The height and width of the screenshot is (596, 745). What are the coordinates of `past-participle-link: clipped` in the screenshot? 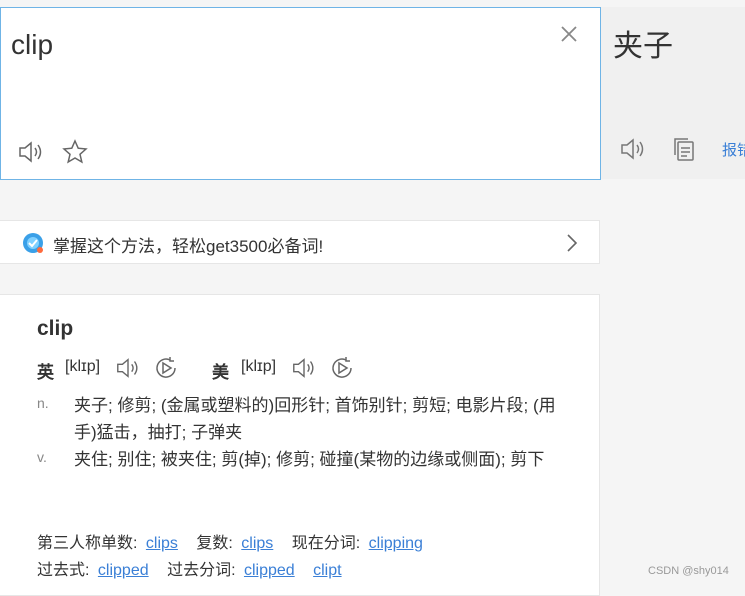 It's located at (269, 570).